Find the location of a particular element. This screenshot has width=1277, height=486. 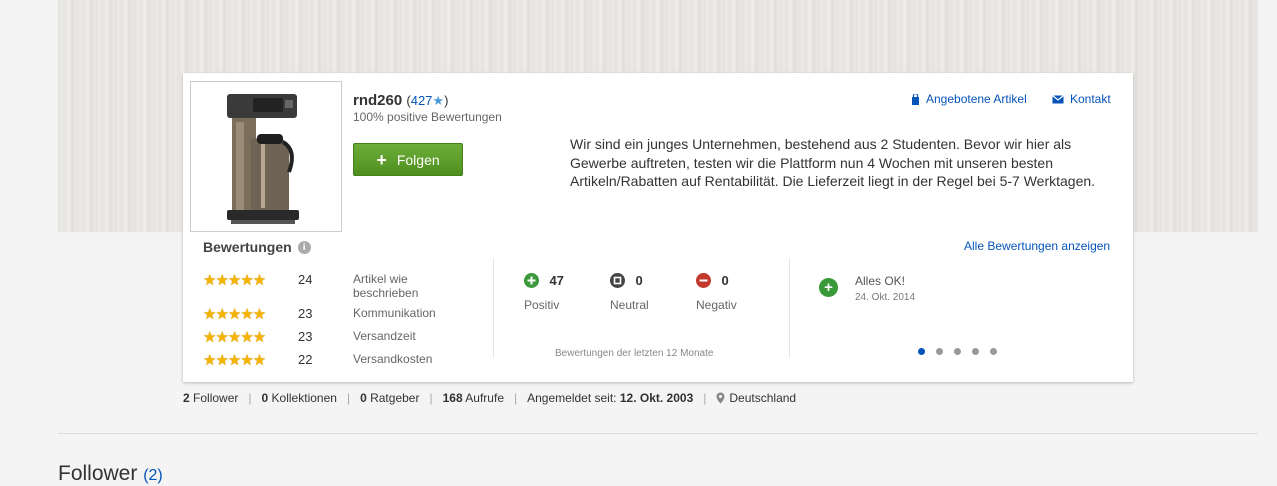

section-divider-line is located at coordinates (658, 433).